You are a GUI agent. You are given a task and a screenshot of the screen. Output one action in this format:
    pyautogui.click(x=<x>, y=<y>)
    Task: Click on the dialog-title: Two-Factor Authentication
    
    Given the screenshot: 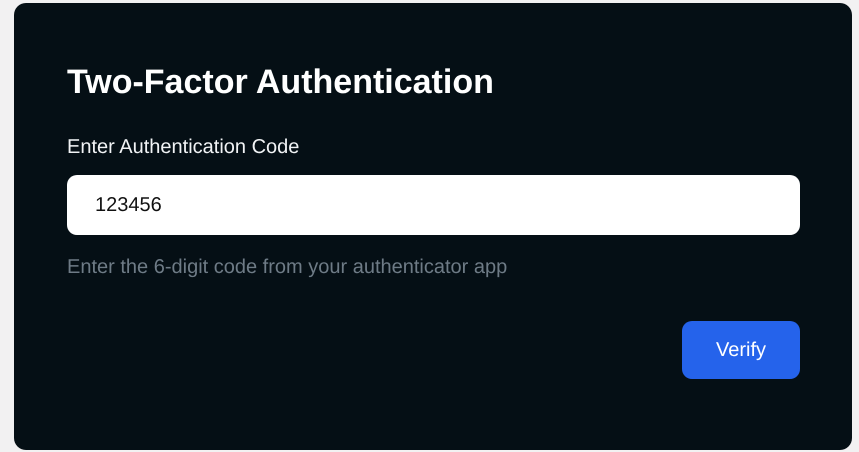 What is the action you would take?
    pyautogui.click(x=281, y=82)
    